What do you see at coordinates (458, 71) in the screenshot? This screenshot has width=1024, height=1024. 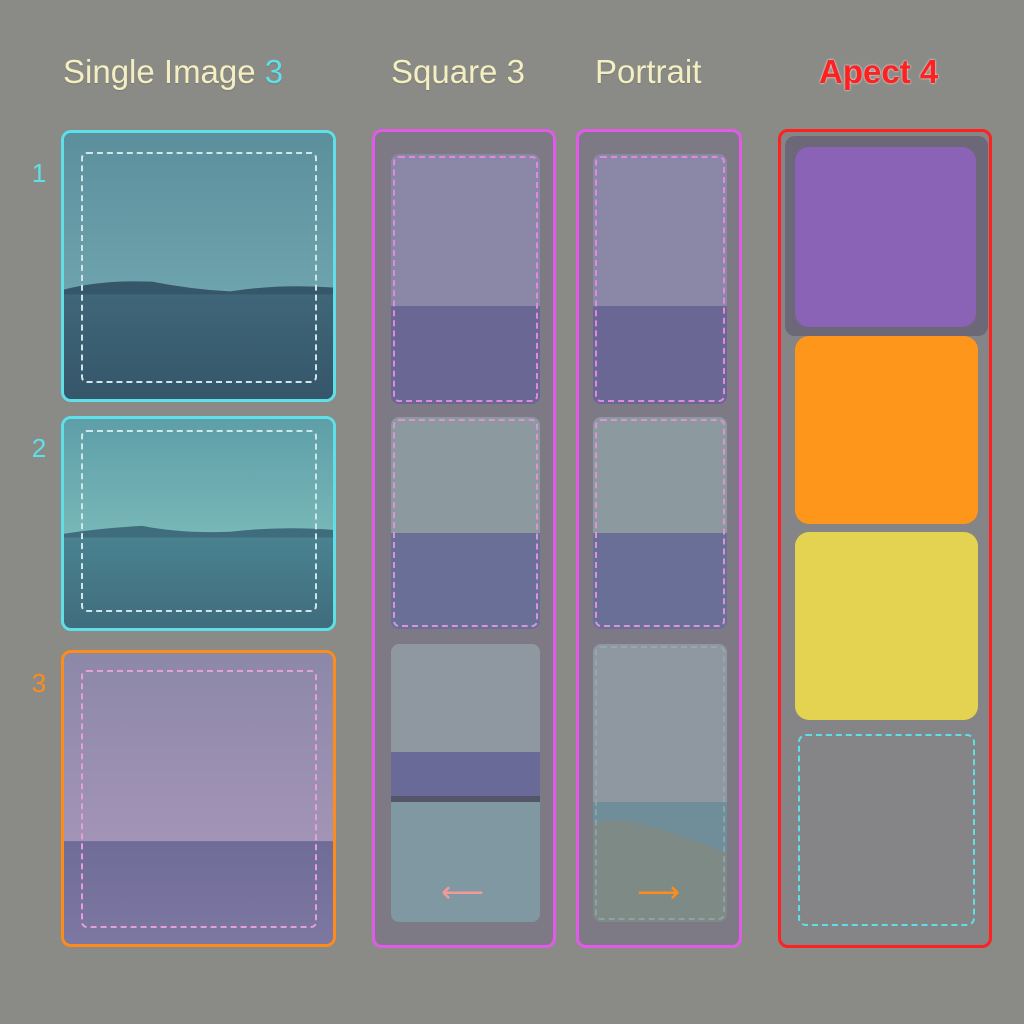 I see `square-title: Square 3` at bounding box center [458, 71].